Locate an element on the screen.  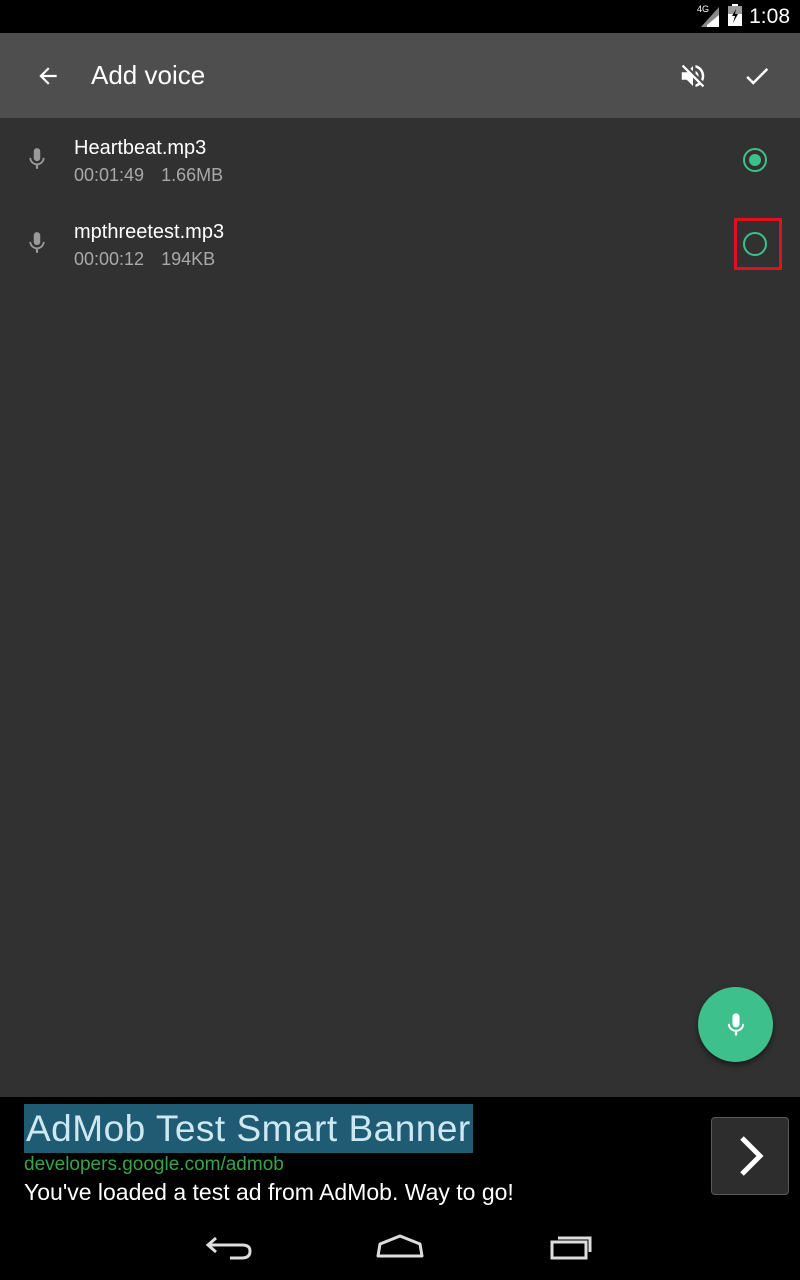
file-name: mpthreetest.mp3 is located at coordinates (149, 232).